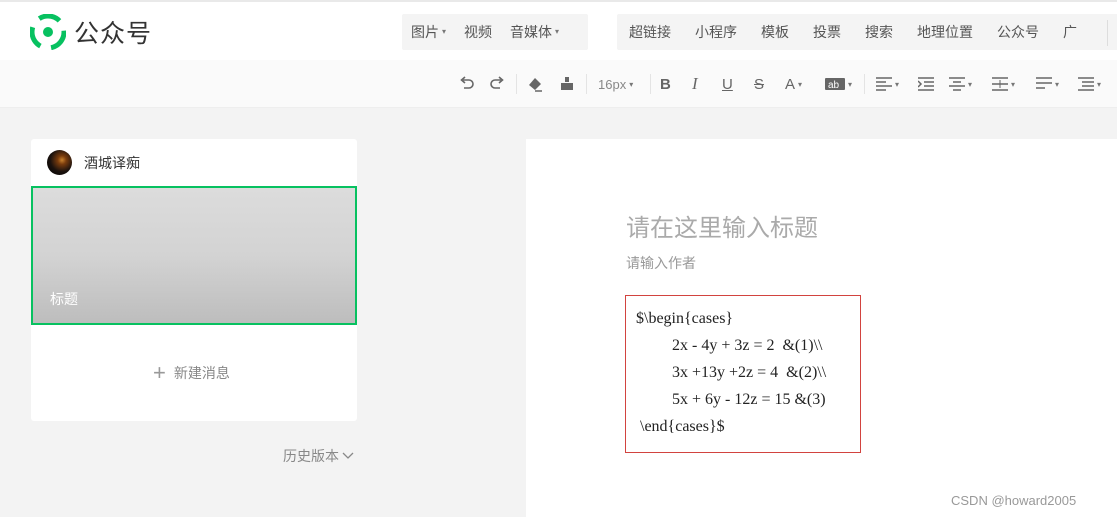 The width and height of the screenshot is (1117, 517). I want to click on avatar, so click(59, 162).